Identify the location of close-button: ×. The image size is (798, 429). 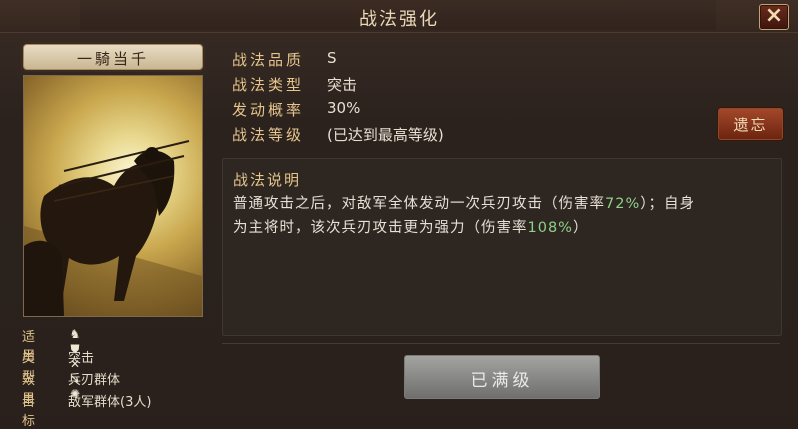
(774, 16).